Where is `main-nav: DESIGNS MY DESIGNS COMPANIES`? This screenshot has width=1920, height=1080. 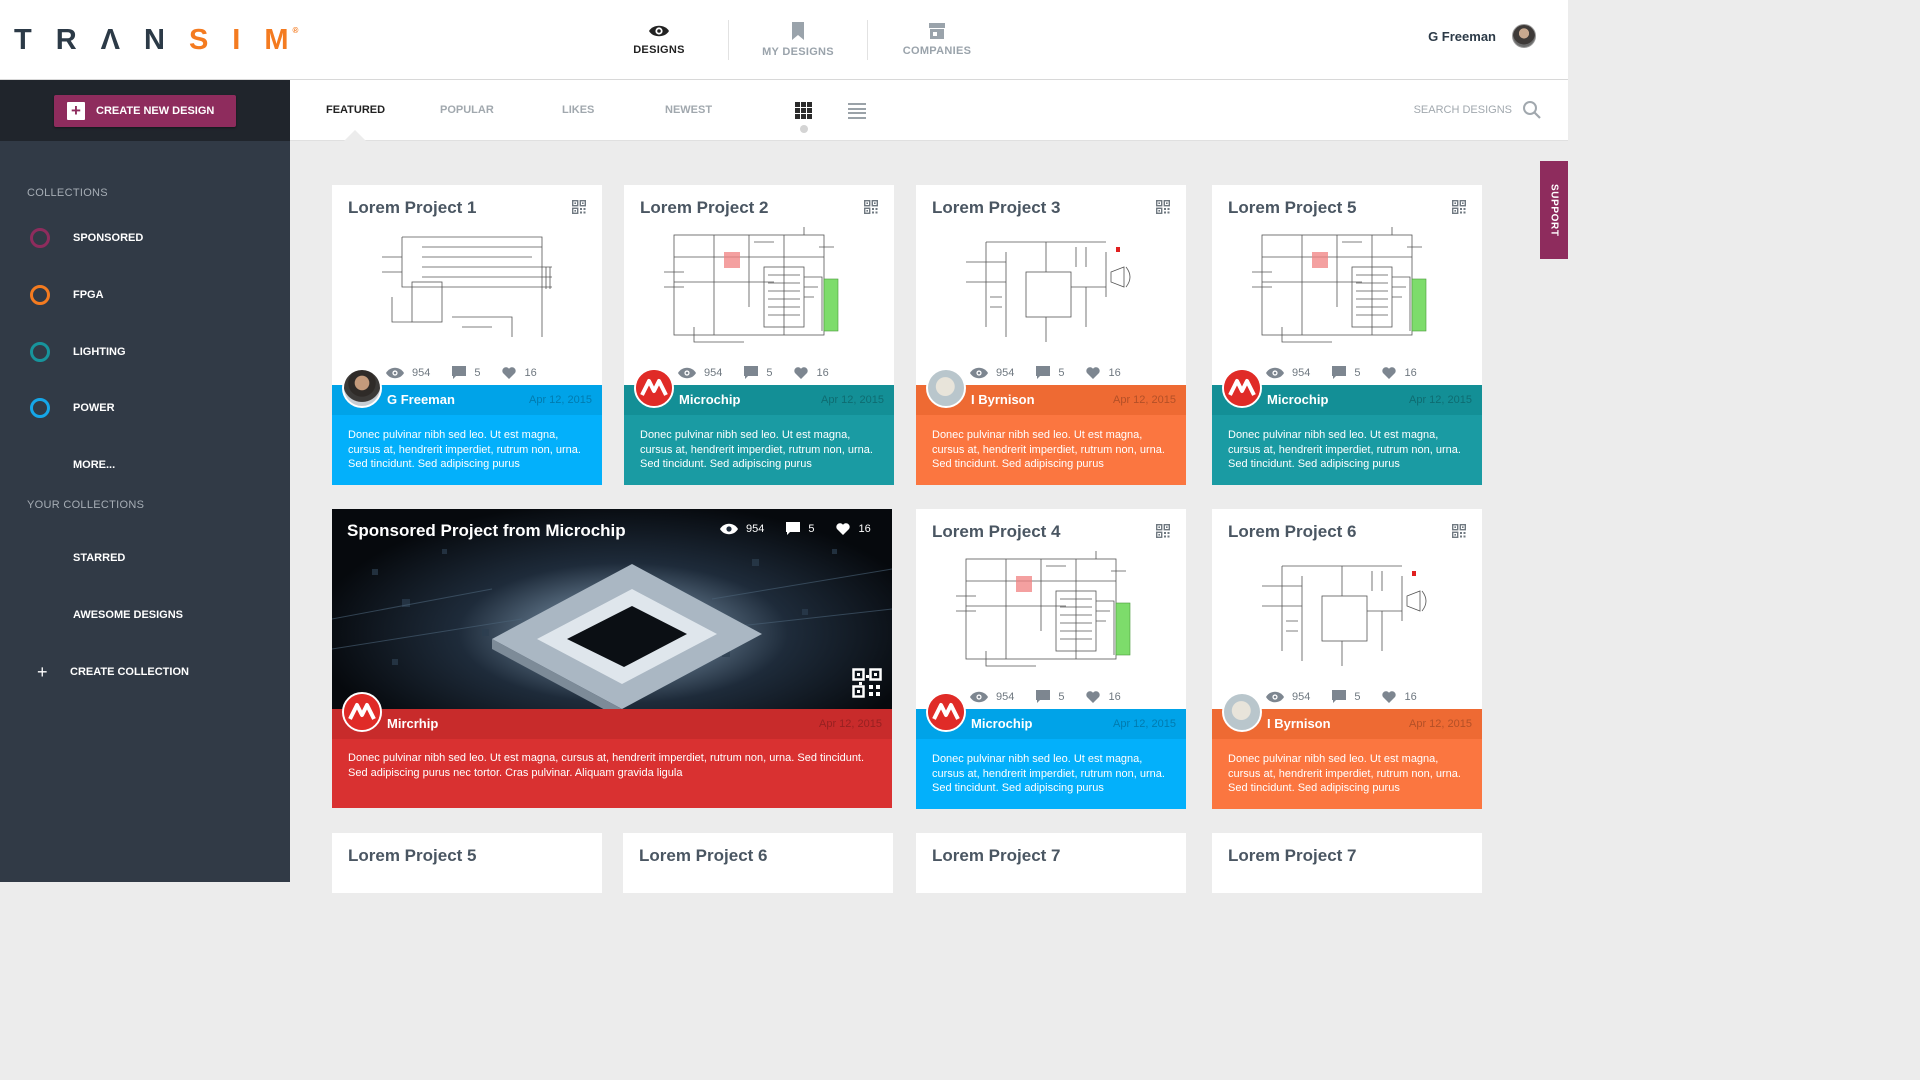
main-nav: DESIGNS MY DESIGNS COMPANIES is located at coordinates (798, 40).